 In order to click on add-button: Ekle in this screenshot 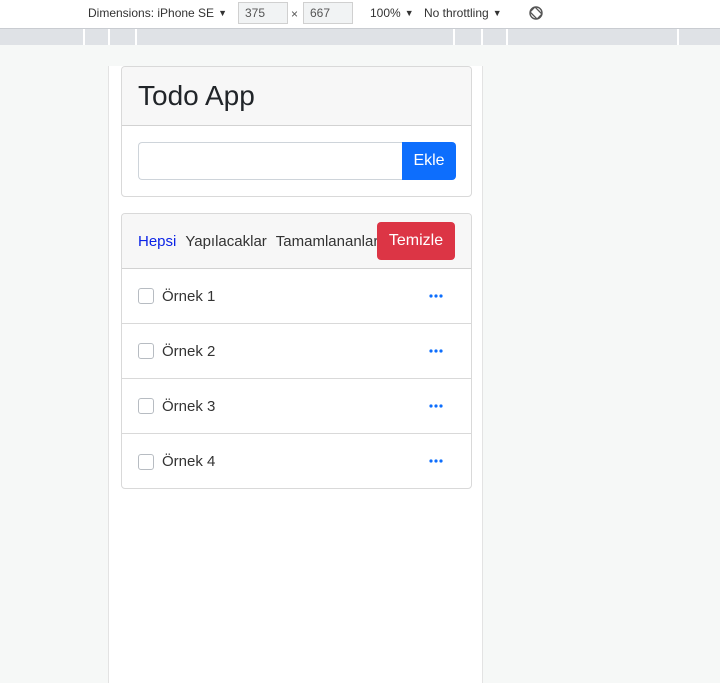, I will do `click(429, 161)`.